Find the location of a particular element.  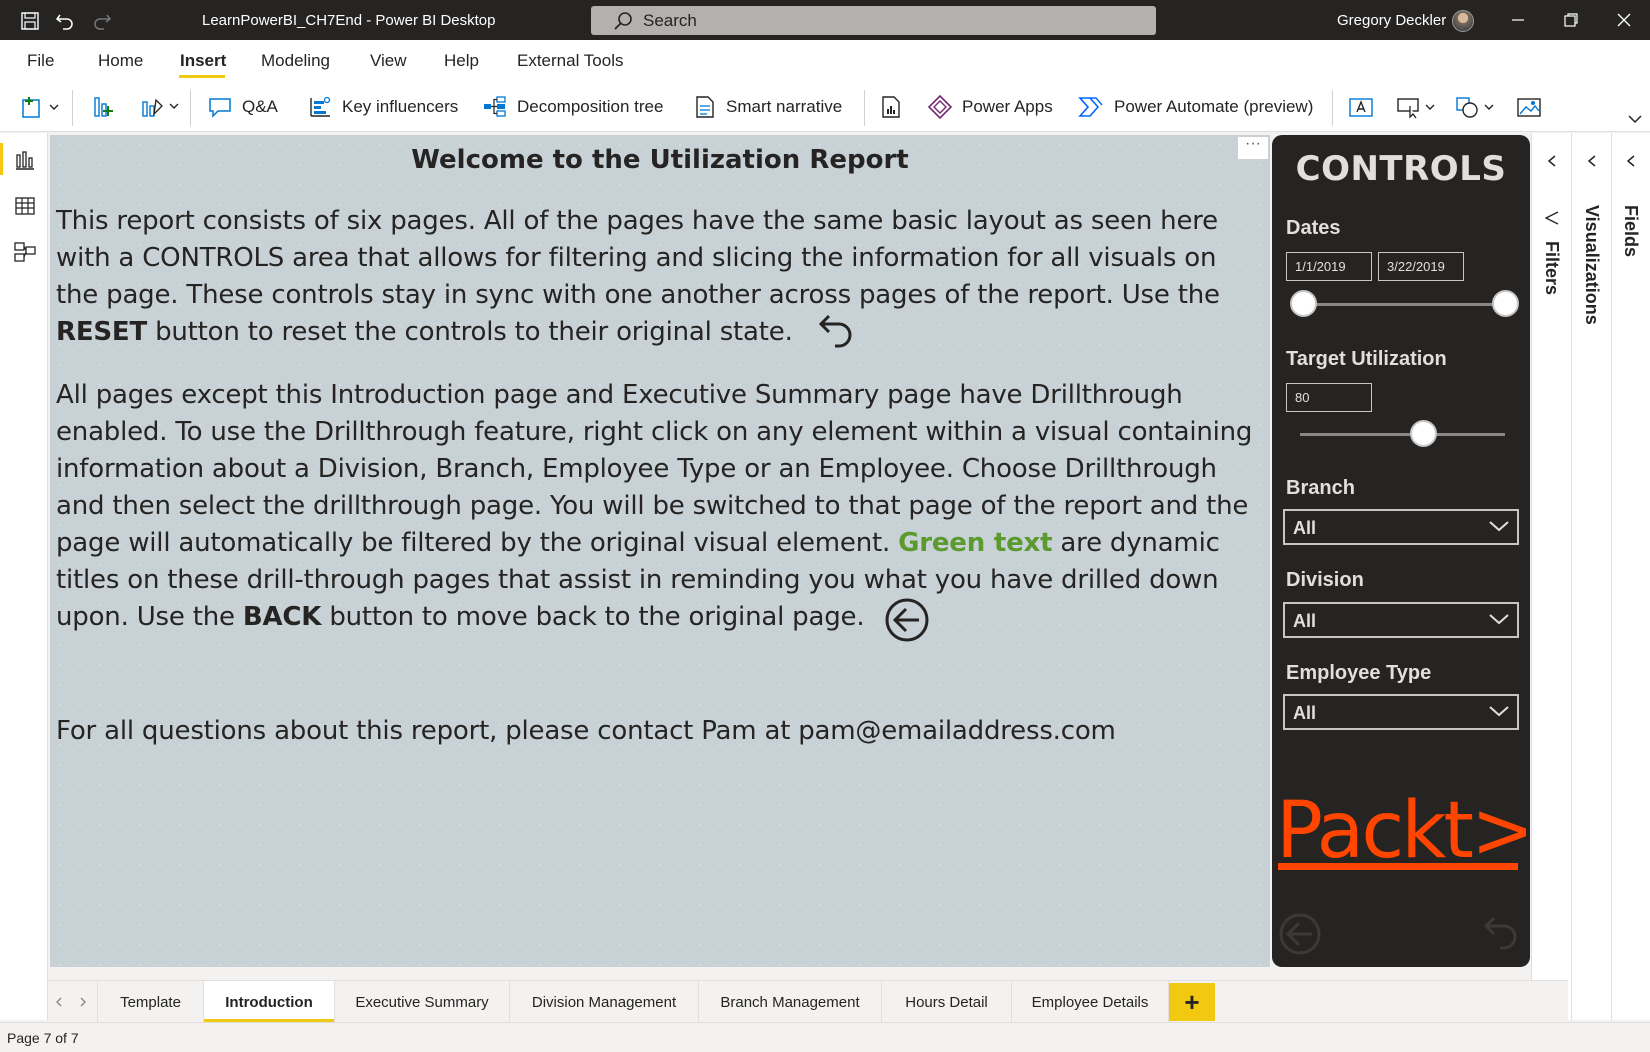

date-slider-track is located at coordinates (1399, 304).